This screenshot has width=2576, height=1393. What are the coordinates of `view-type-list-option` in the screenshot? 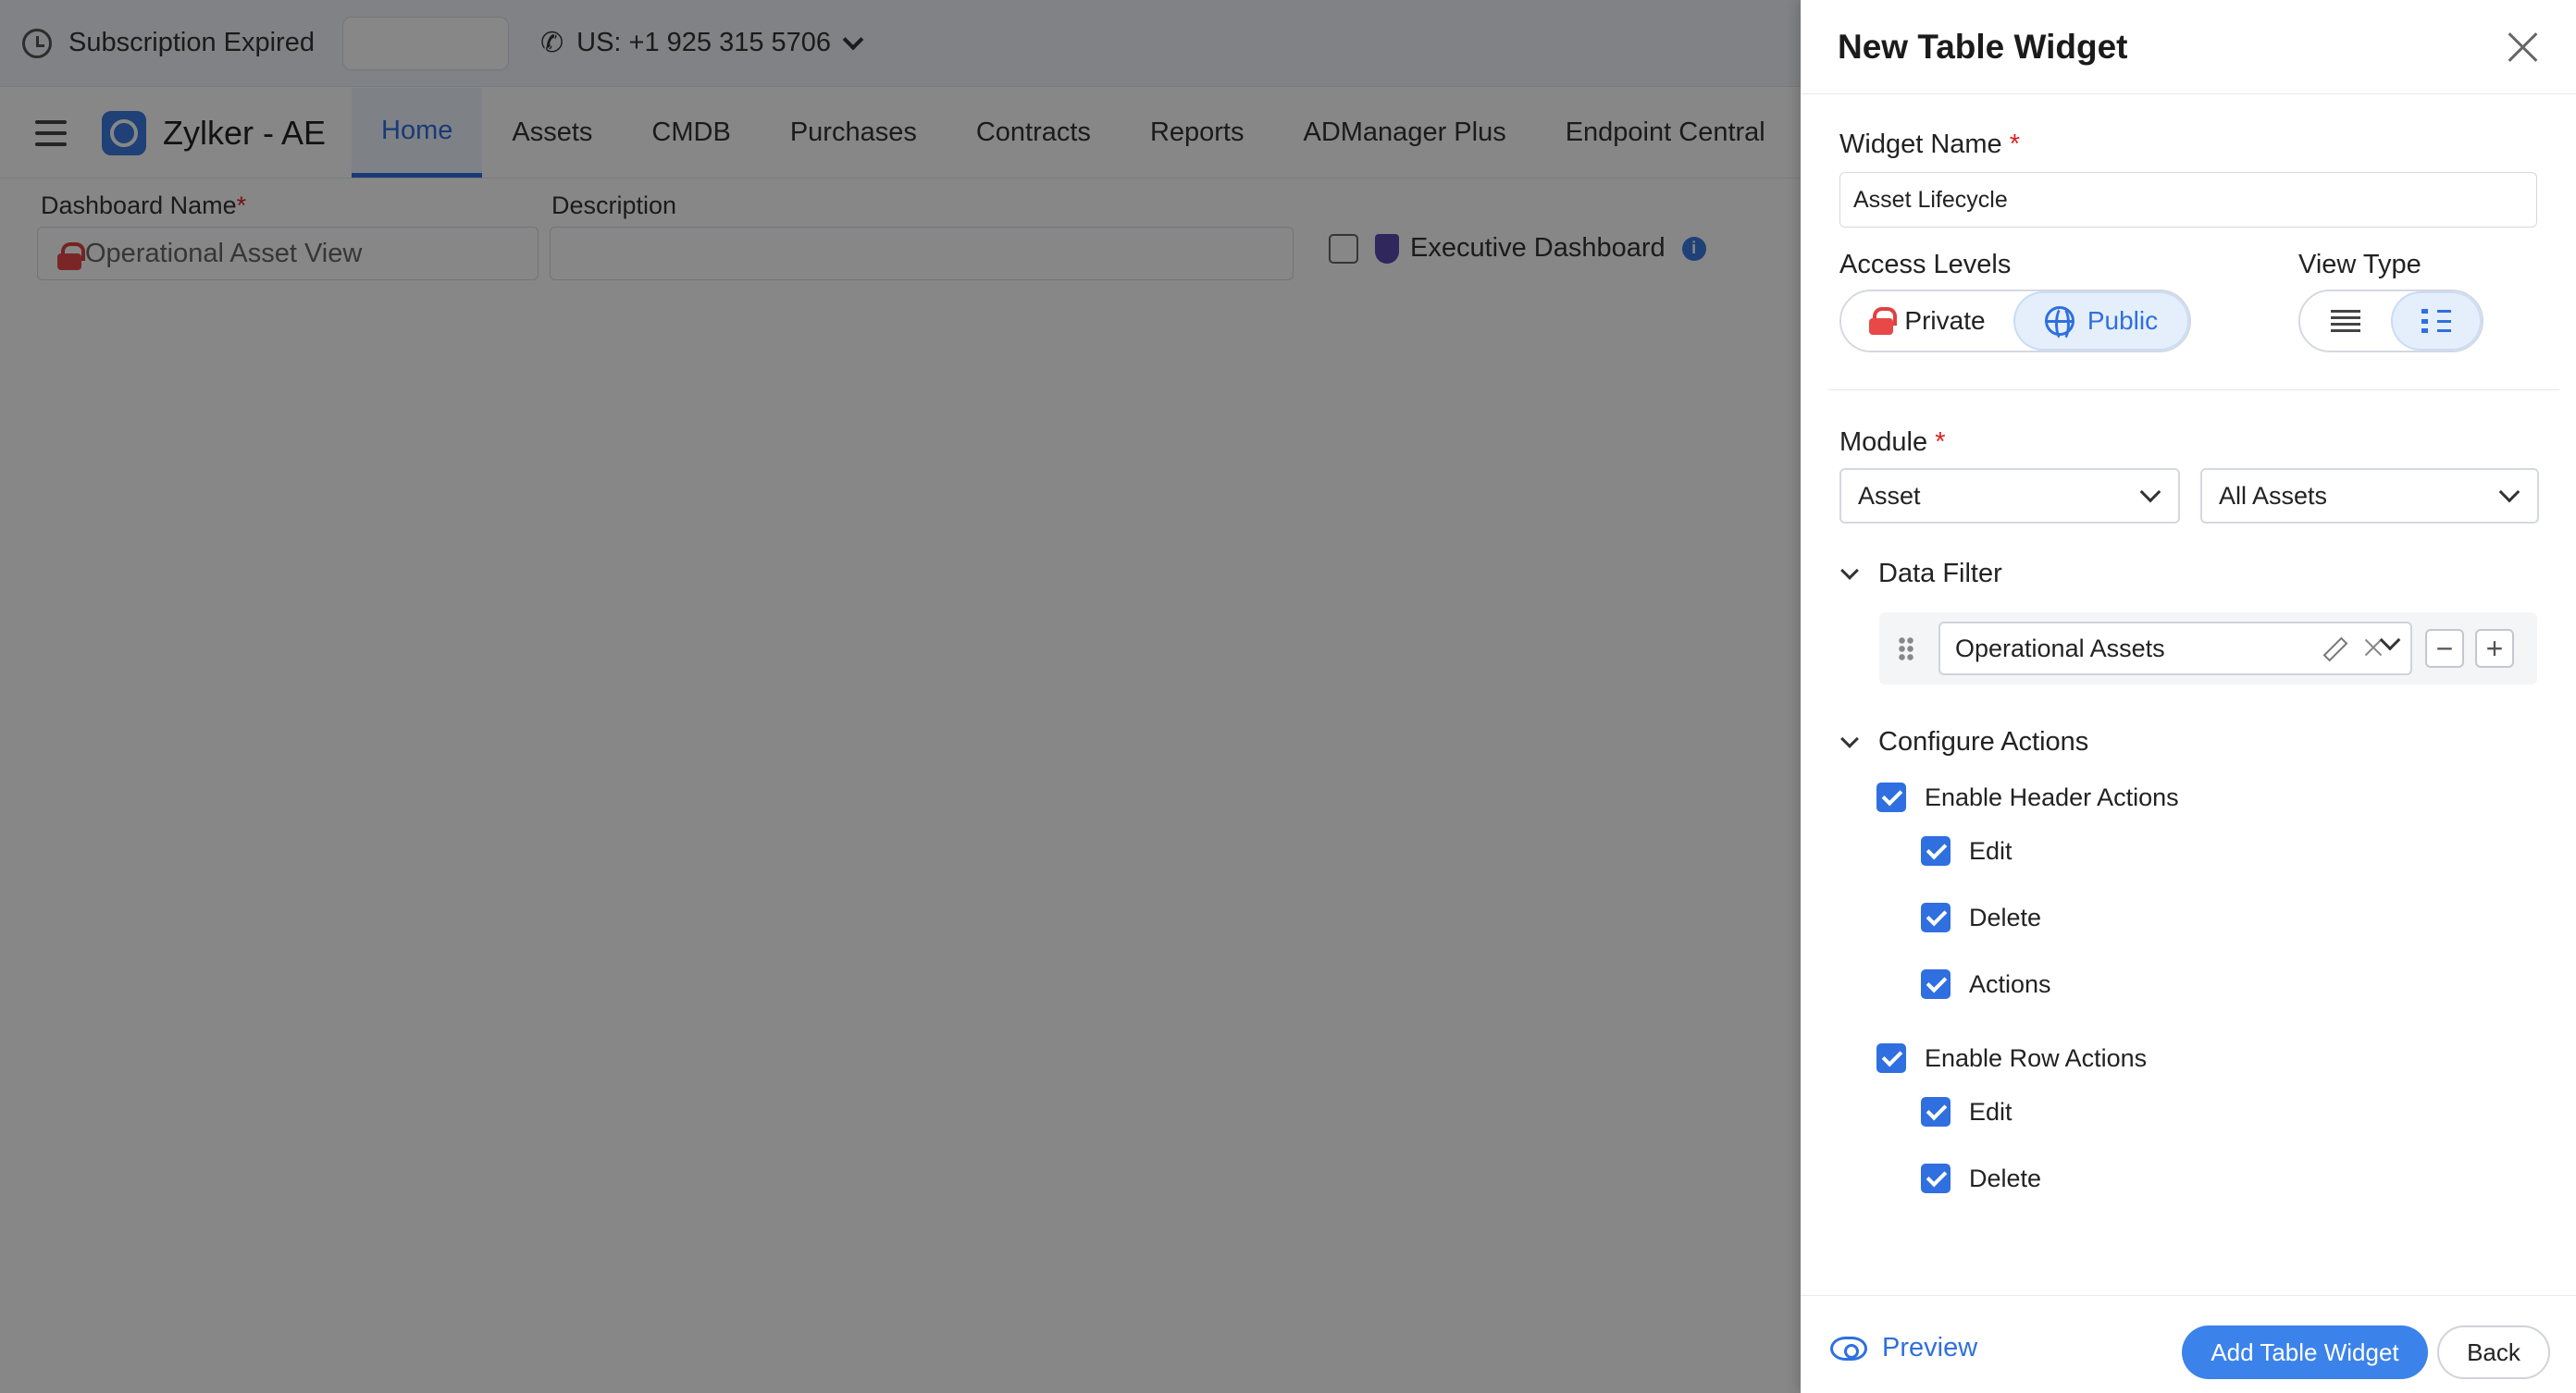 It's located at (2346, 321).